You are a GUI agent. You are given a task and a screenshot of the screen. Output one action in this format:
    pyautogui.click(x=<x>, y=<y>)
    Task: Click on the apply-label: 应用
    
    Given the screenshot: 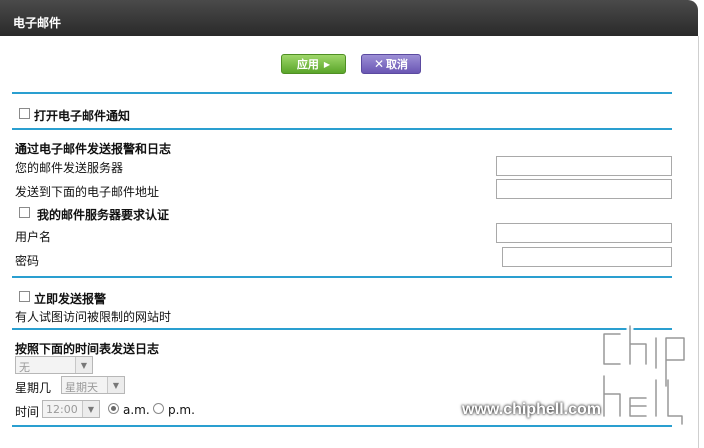 What is the action you would take?
    pyautogui.click(x=307, y=64)
    